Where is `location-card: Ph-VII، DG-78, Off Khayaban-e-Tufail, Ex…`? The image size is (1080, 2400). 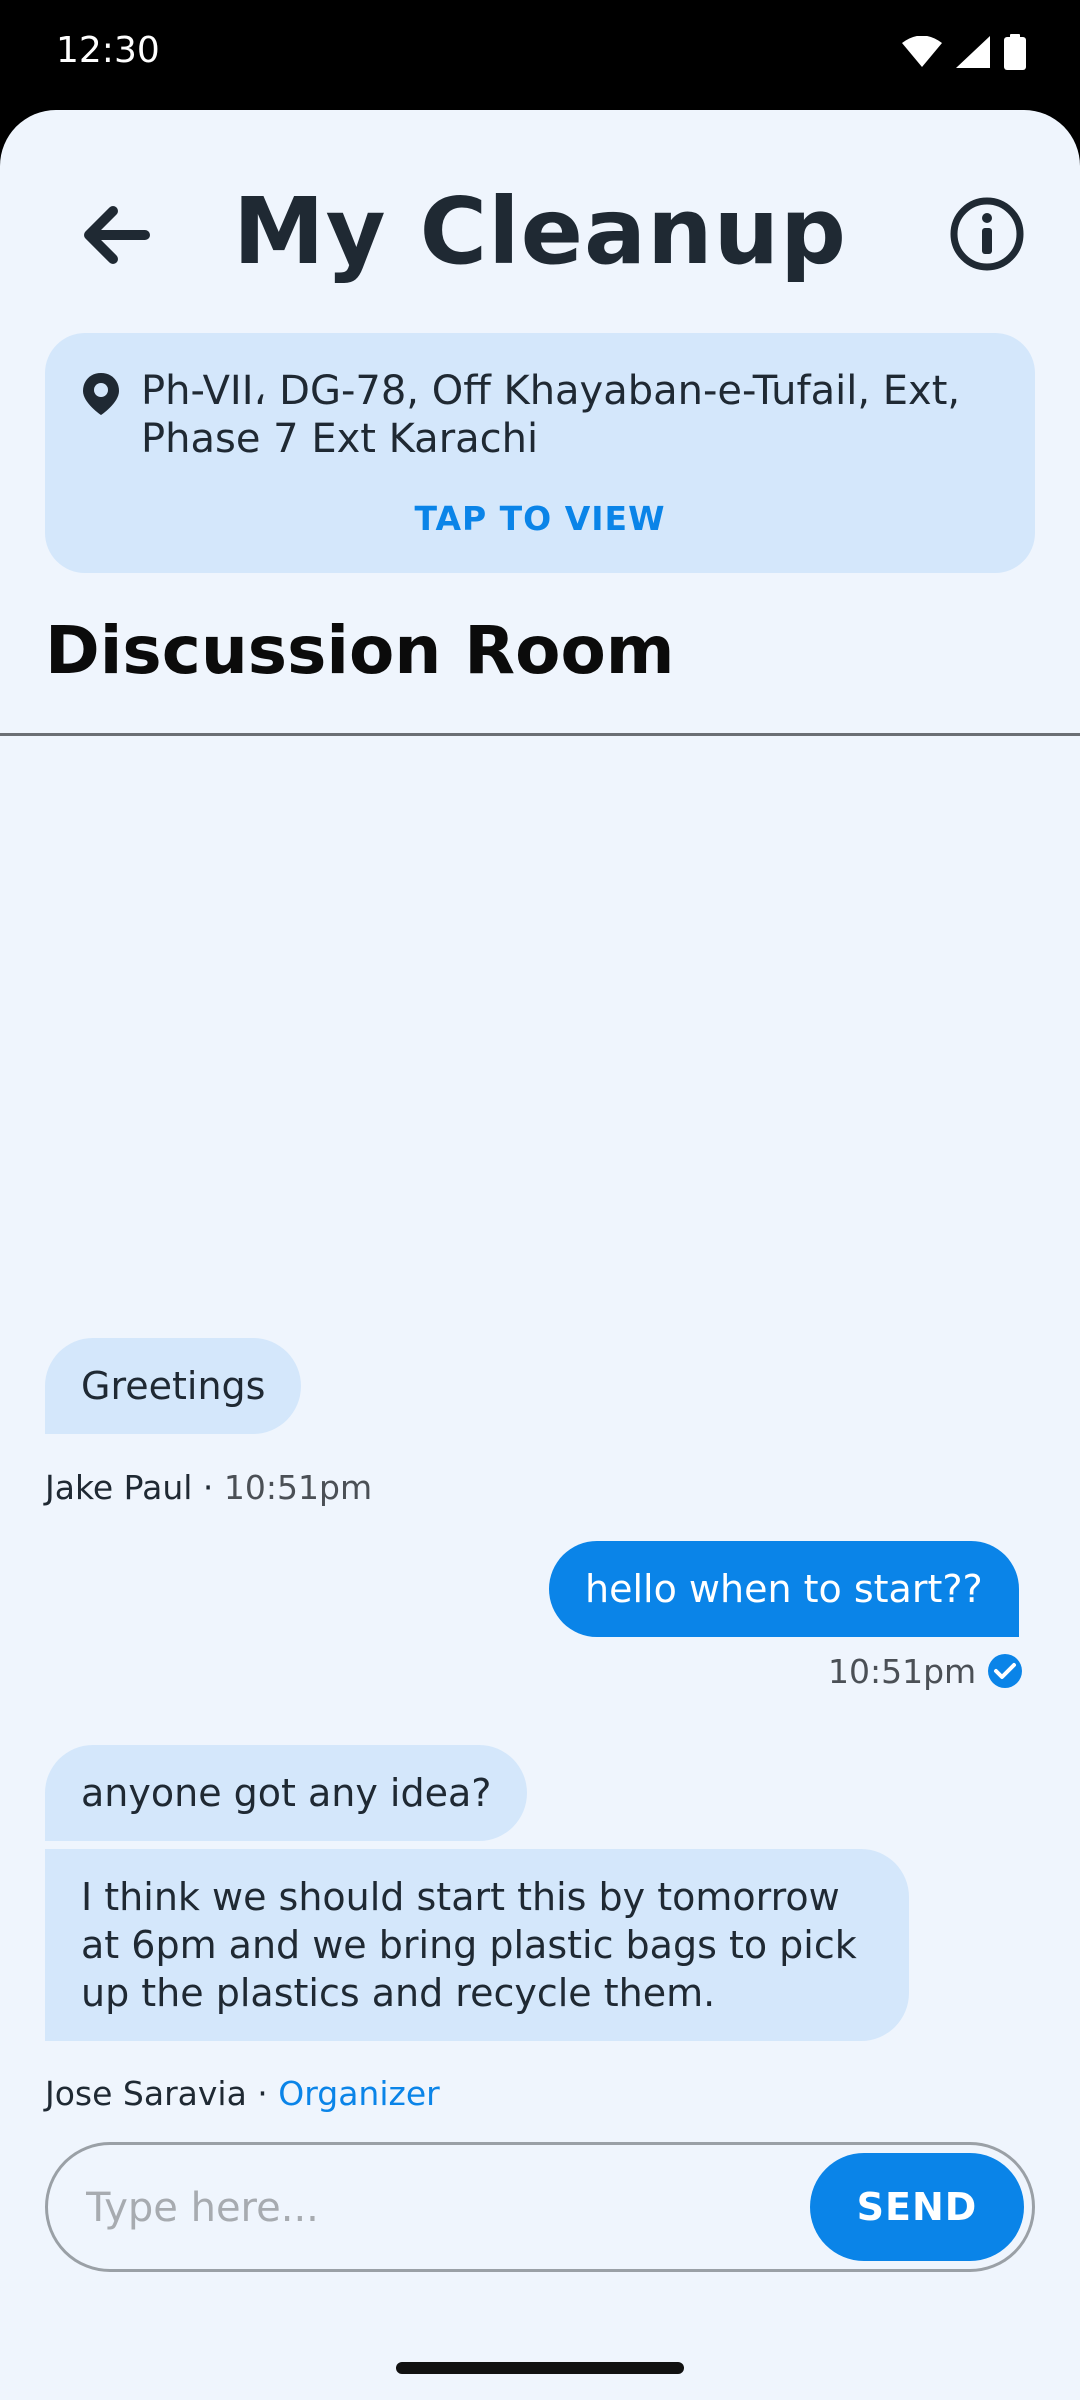
location-card: Ph-VII، DG-78, Off Khayaban-e-Tufail, Ex… is located at coordinates (540, 453).